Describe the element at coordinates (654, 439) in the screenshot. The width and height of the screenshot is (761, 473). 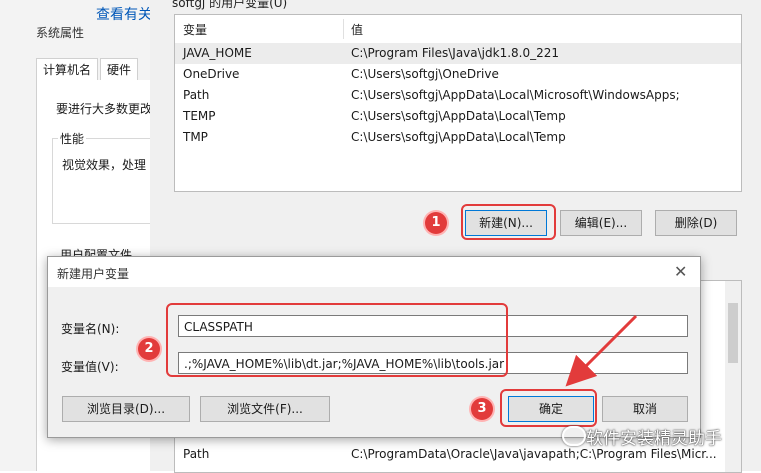
I see `watermark-text: 软件安装精灵助手` at that location.